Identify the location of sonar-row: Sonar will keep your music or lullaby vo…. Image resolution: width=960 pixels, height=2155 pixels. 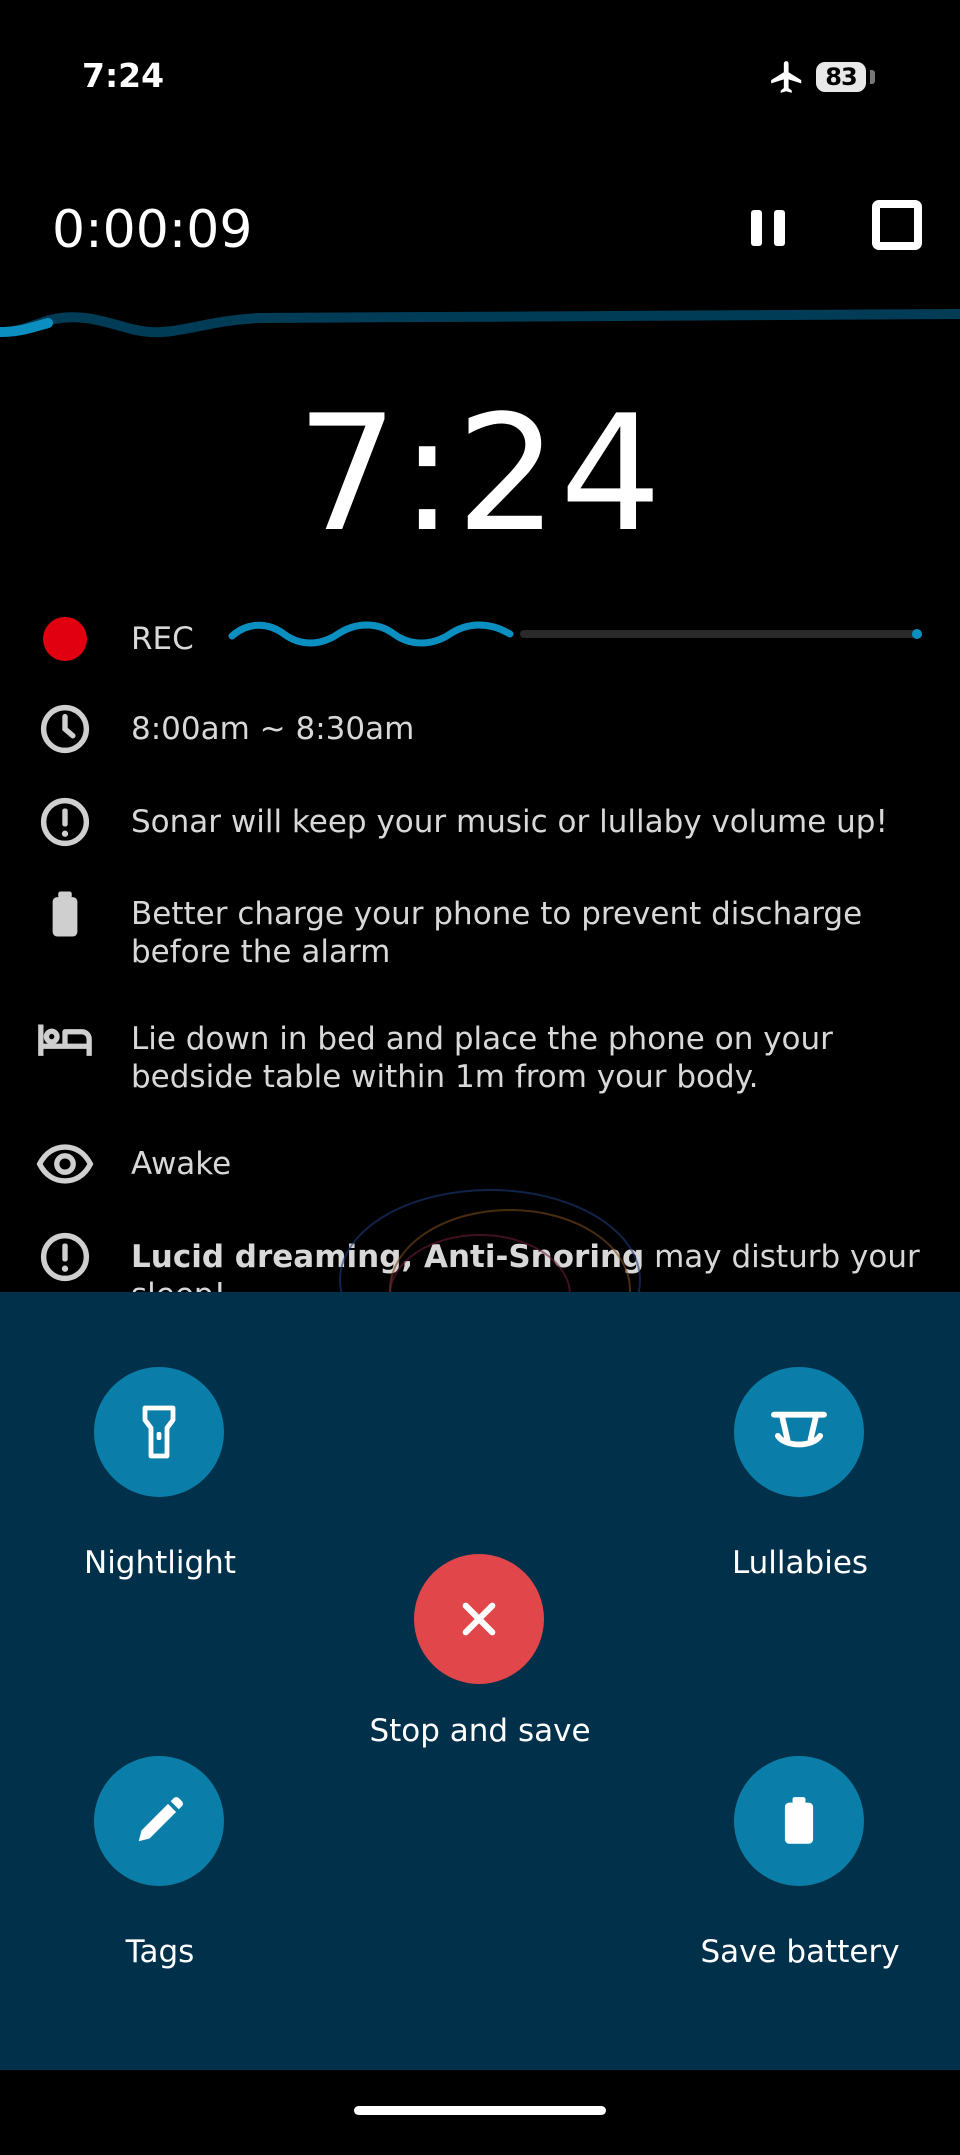
(486, 822).